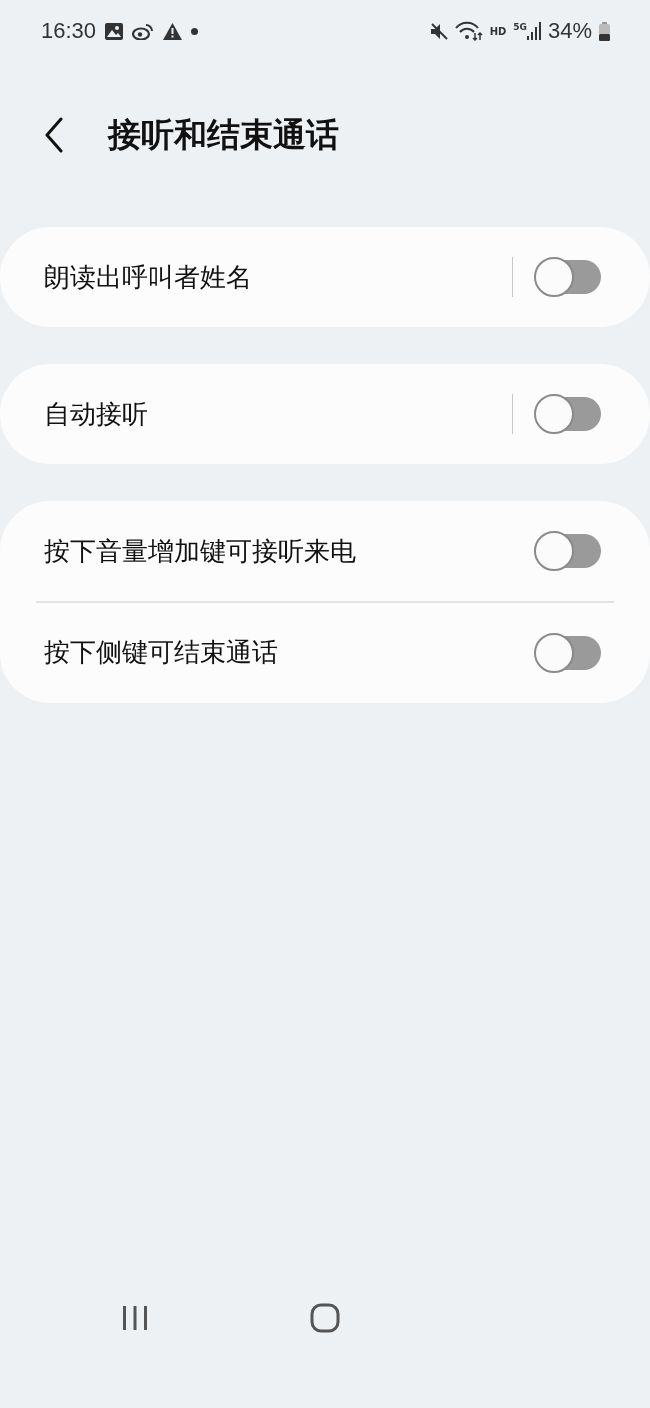 The width and height of the screenshot is (650, 1408). What do you see at coordinates (325, 1318) in the screenshot?
I see `home-icon` at bounding box center [325, 1318].